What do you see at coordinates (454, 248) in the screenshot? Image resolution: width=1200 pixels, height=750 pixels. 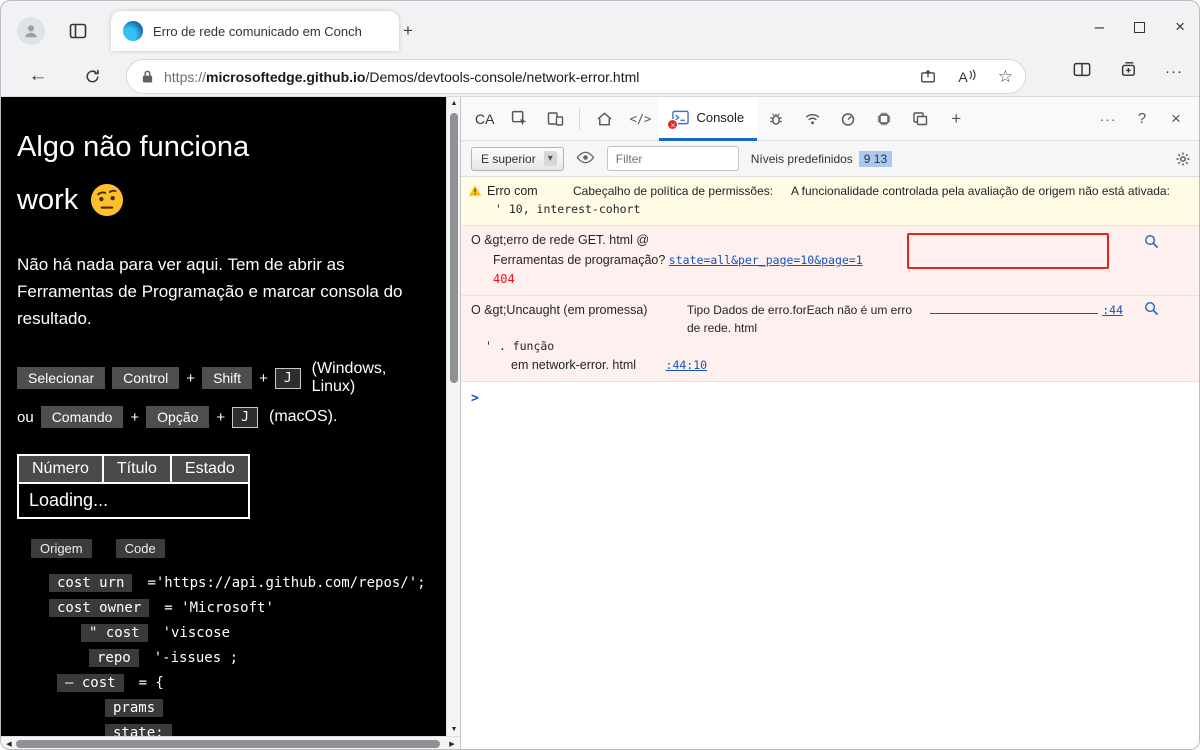 I see `vertical-scrollbar-thumb` at bounding box center [454, 248].